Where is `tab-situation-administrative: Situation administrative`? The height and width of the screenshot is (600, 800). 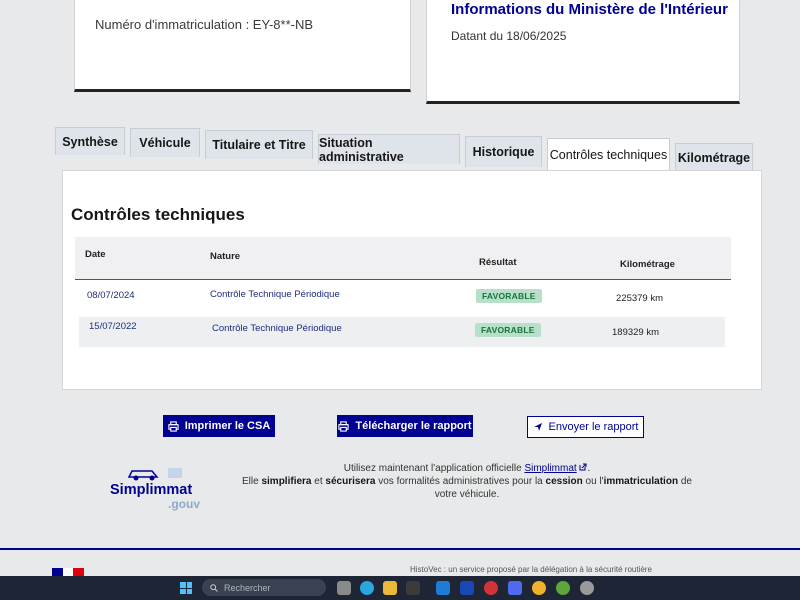 tab-situation-administrative: Situation administrative is located at coordinates (389, 149).